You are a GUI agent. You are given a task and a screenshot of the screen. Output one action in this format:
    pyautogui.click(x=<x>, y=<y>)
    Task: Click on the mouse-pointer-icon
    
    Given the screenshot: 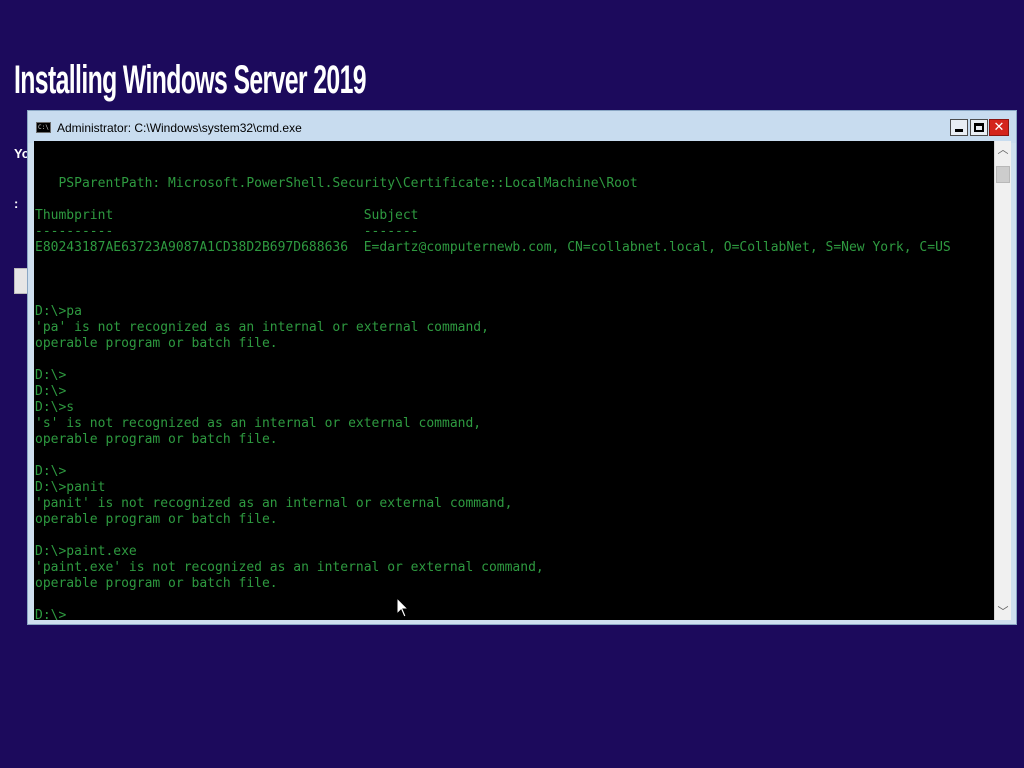 What is the action you would take?
    pyautogui.click(x=403, y=607)
    